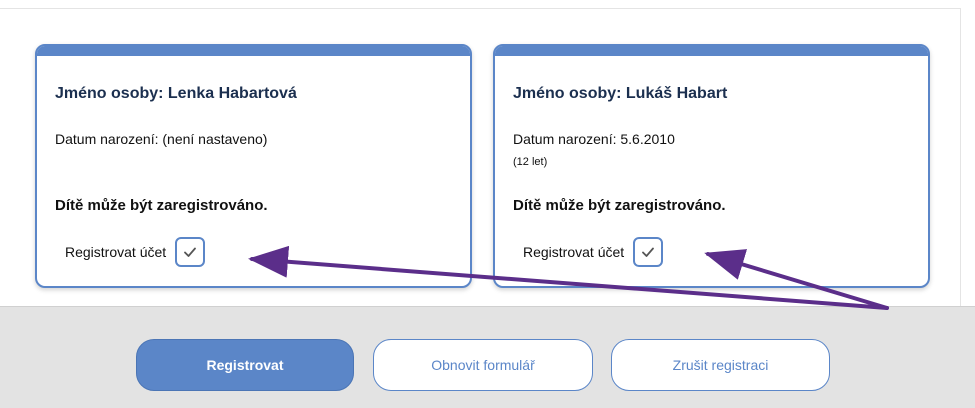  Describe the element at coordinates (161, 139) in the screenshot. I see `birth-date: Datum narození: (není nastaveno)` at that location.